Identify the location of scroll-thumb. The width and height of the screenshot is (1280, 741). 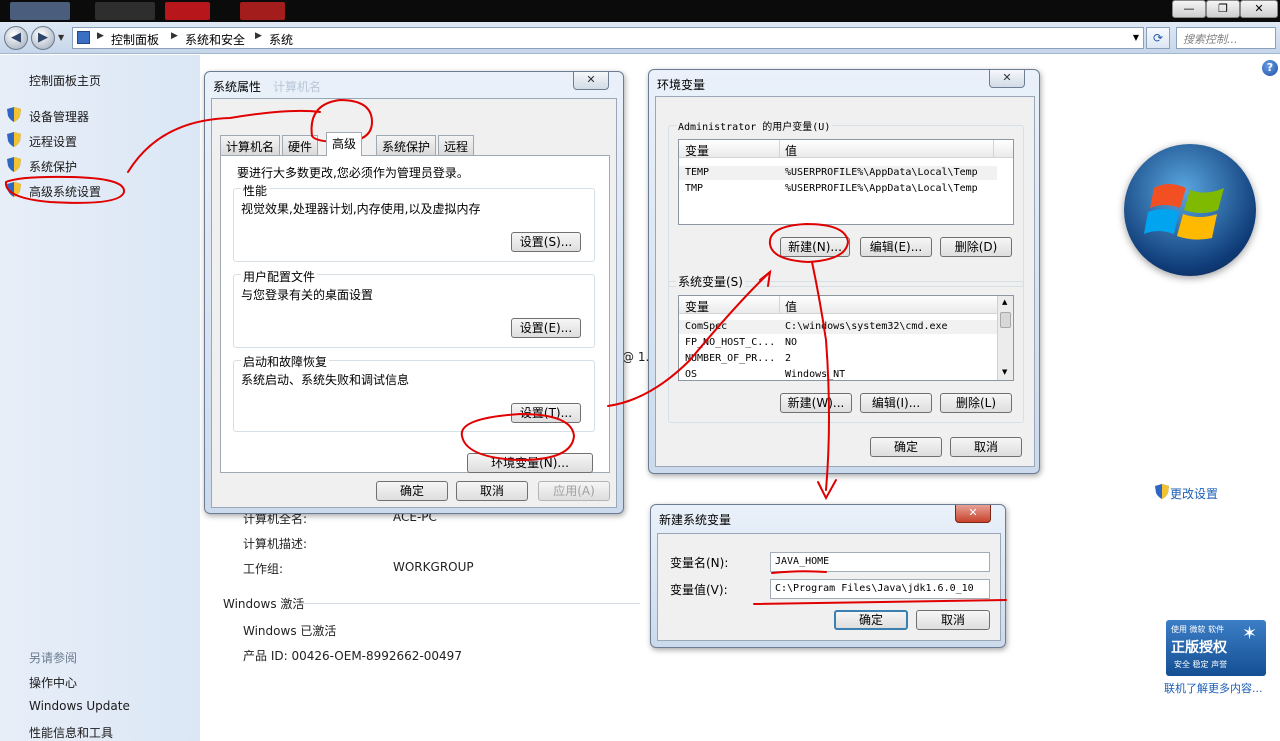
(1005, 320).